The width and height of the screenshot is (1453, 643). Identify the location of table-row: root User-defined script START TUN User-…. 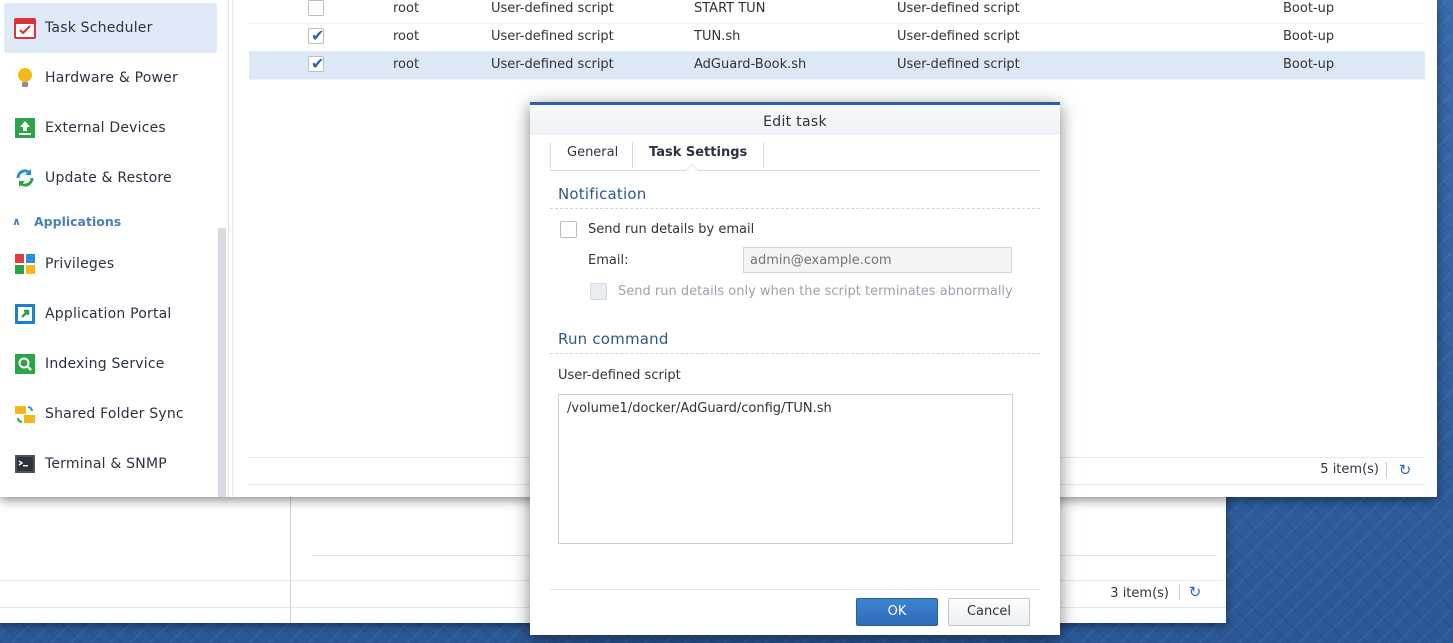
(837, 12).